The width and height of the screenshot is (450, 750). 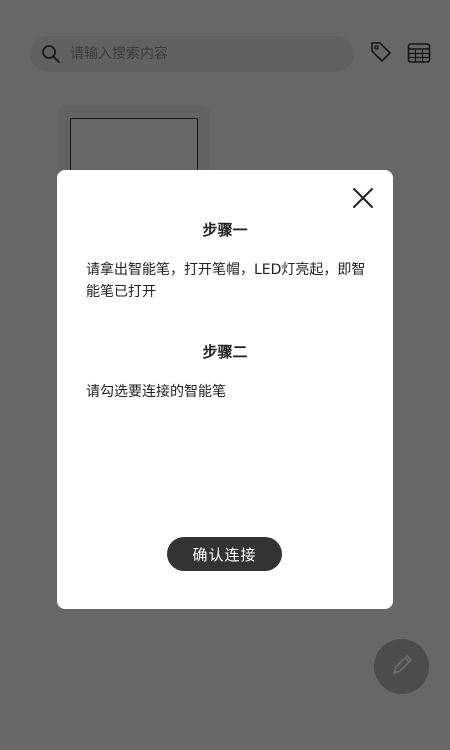 I want to click on step-two-text: 请勾选要连接的智能笔, so click(x=156, y=392).